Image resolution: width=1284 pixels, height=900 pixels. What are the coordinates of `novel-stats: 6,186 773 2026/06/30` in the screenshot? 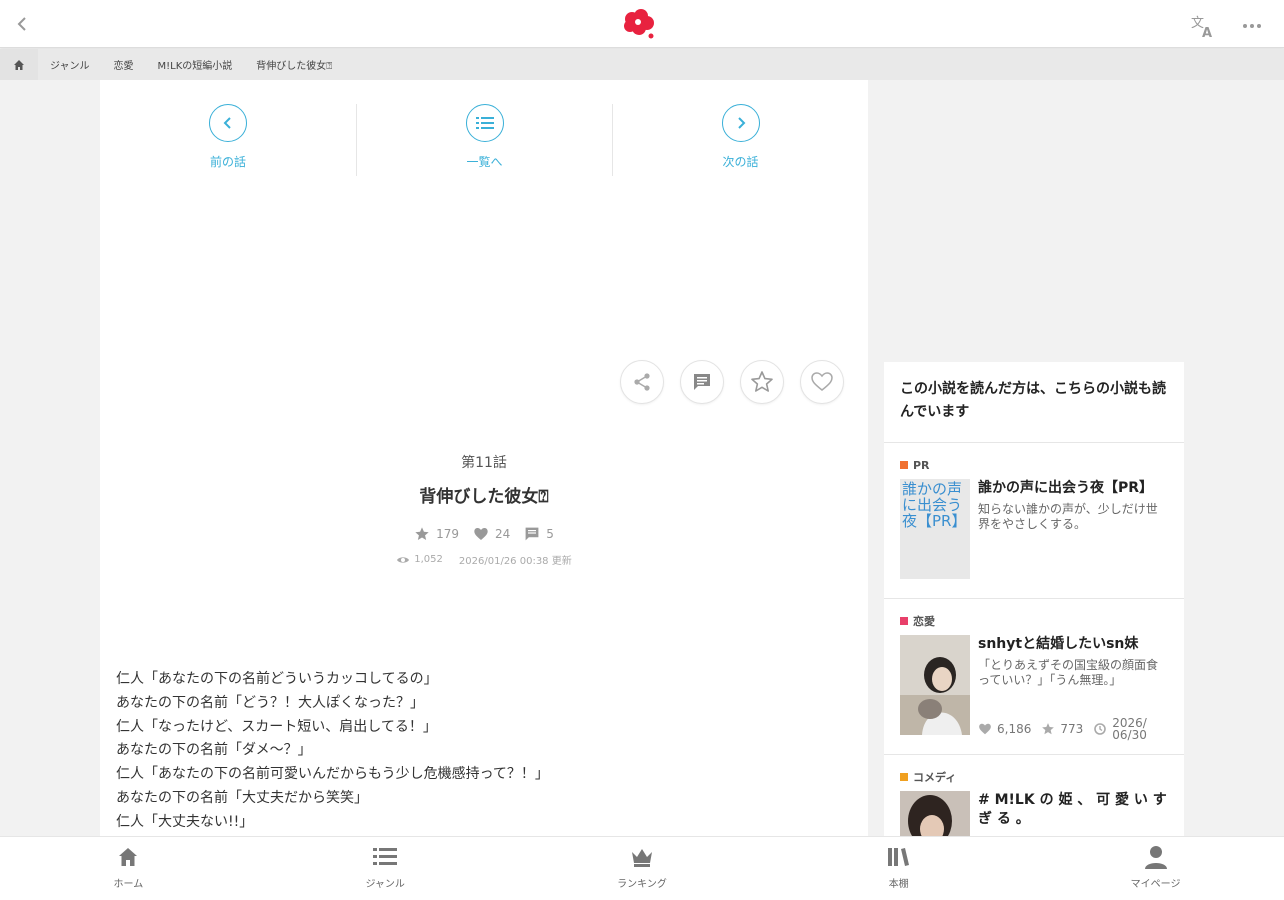 It's located at (1066, 729).